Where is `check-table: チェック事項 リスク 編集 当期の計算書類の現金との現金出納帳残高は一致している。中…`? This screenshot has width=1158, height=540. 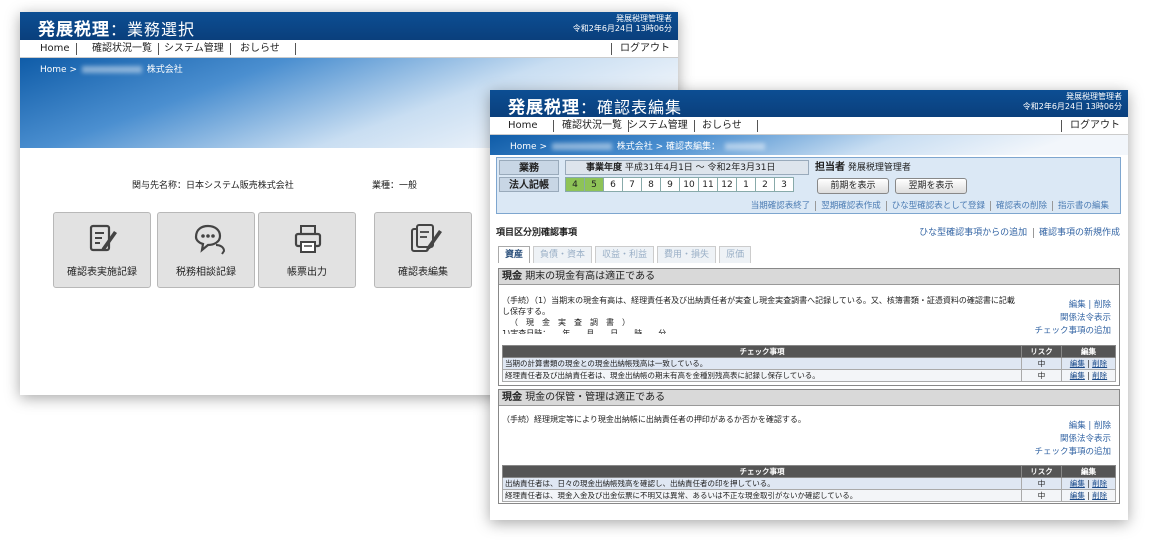
check-table: チェック事項 リスク 編集 当期の計算書類の現金との現金出納帳残高は一致している。中… is located at coordinates (809, 363).